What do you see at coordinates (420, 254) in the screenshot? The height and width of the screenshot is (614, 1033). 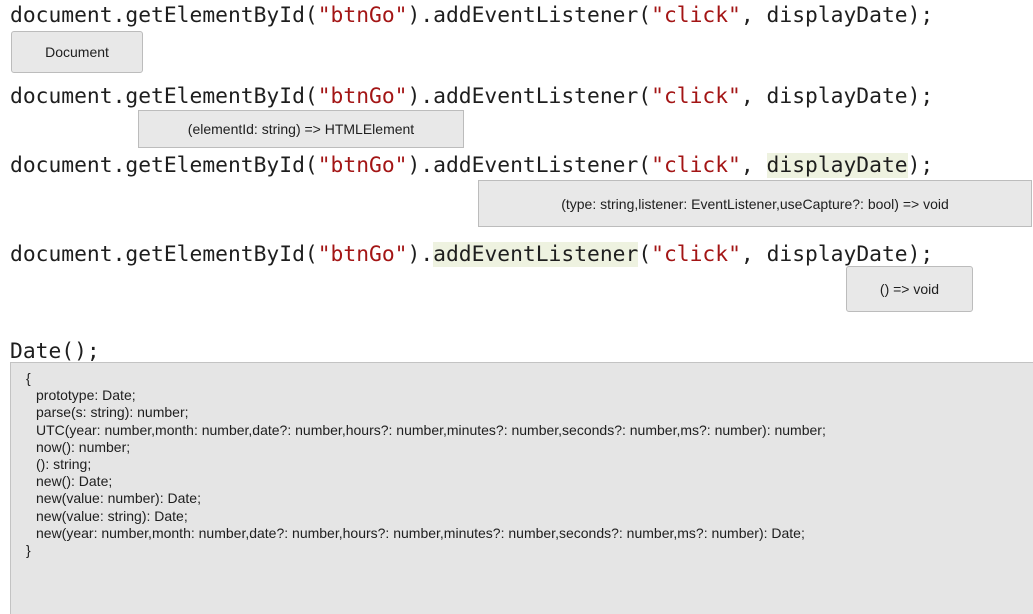 I see `code-text: ).` at bounding box center [420, 254].